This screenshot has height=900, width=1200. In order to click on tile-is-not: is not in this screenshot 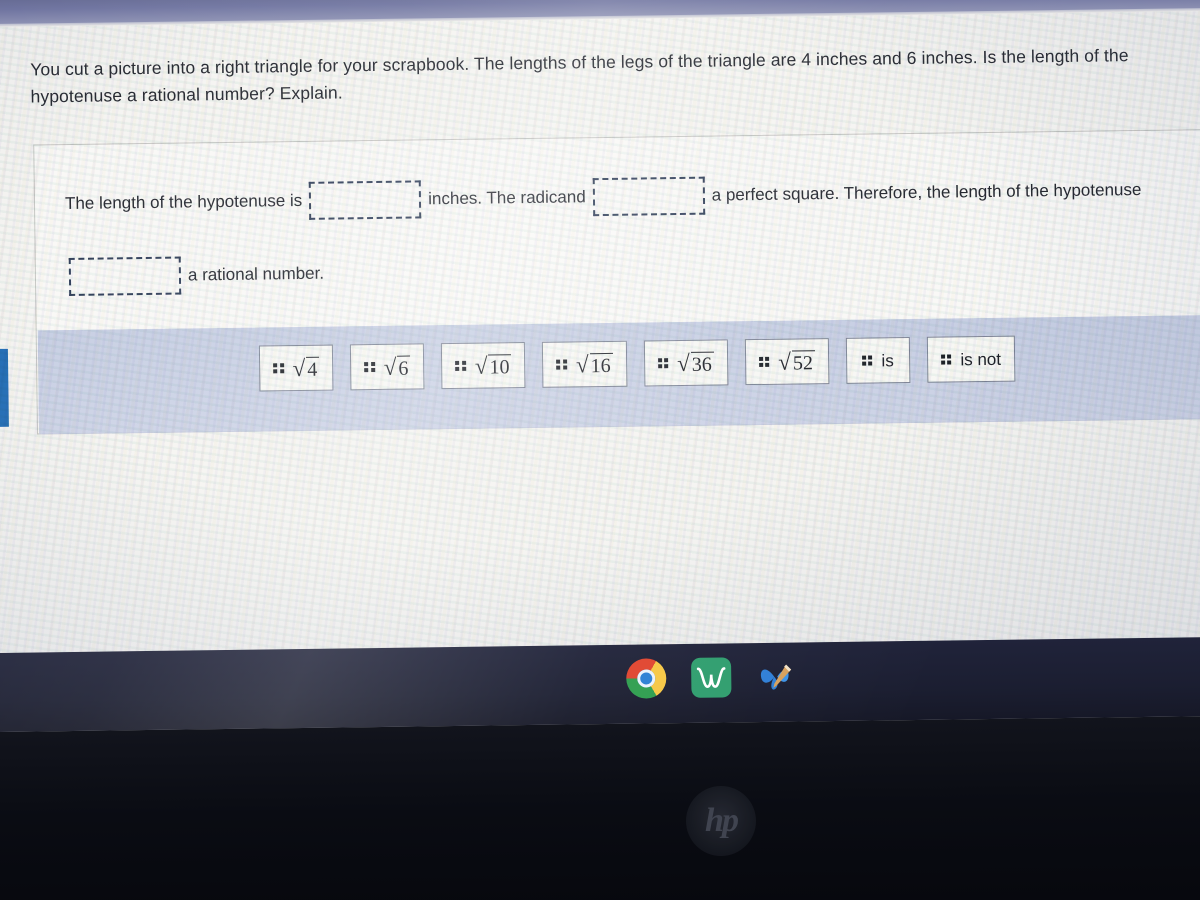, I will do `click(971, 359)`.